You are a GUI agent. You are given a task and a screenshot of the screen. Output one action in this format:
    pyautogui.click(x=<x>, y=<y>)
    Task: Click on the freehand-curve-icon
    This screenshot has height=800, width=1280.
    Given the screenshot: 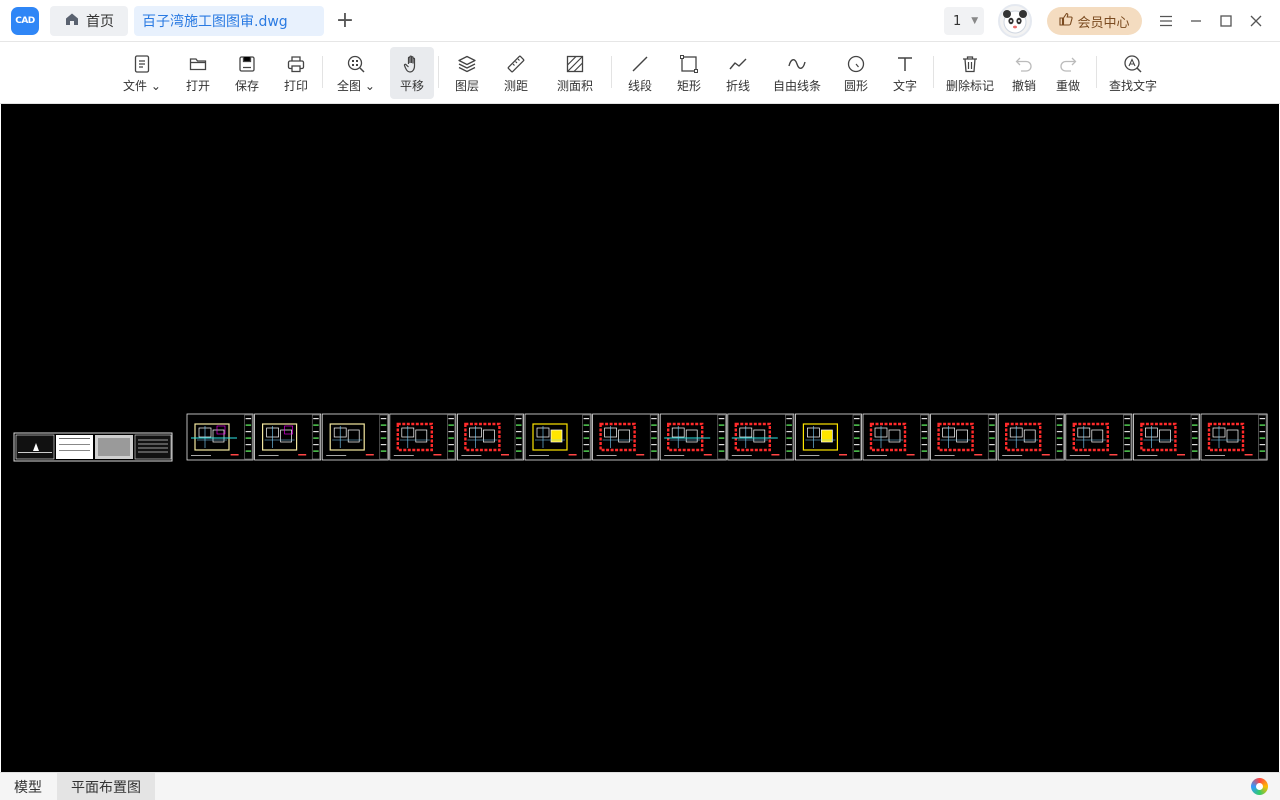 What is the action you would take?
    pyautogui.click(x=797, y=64)
    